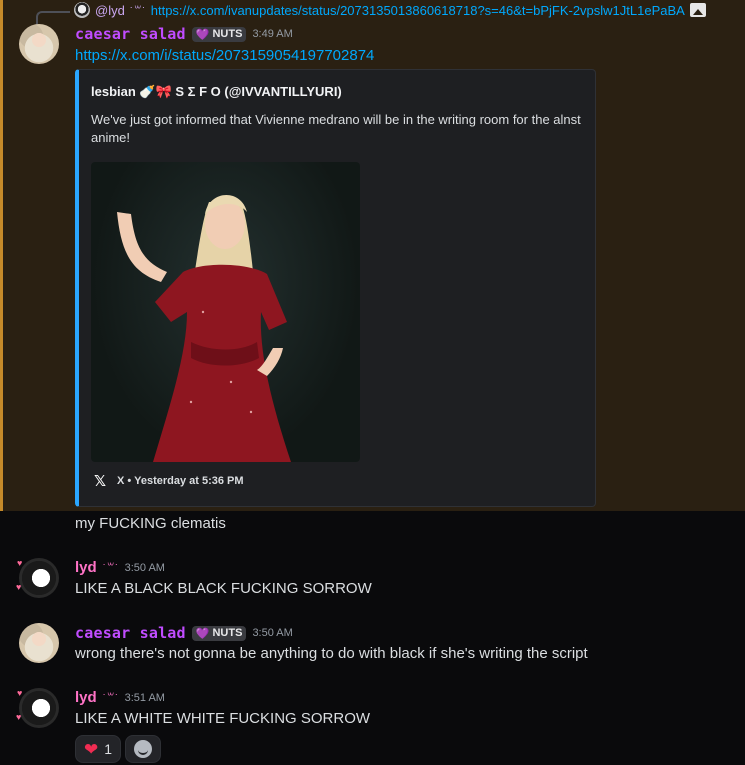 The width and height of the screenshot is (745, 765). Describe the element at coordinates (91, 749) in the screenshot. I see `heart-emoji-icon: ❤` at that location.